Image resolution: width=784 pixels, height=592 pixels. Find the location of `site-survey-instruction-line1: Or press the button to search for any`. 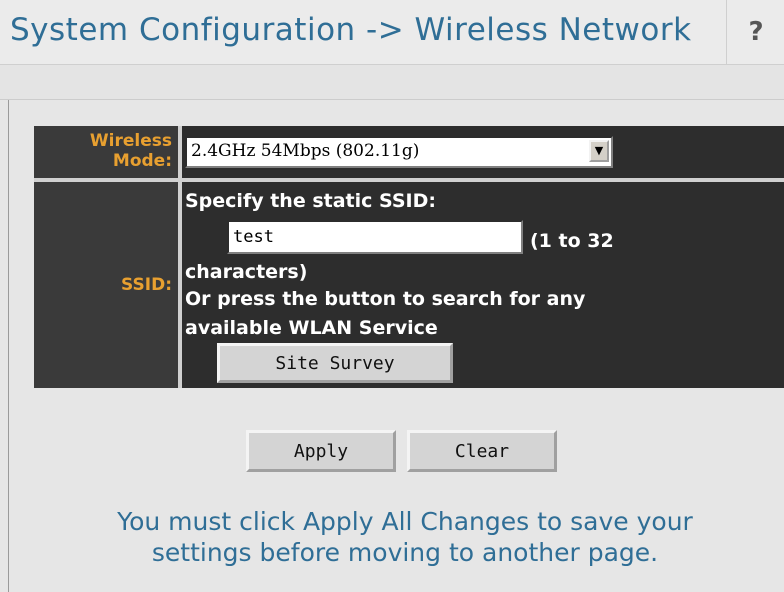

site-survey-instruction-line1: Or press the button to search for any is located at coordinates (385, 299).